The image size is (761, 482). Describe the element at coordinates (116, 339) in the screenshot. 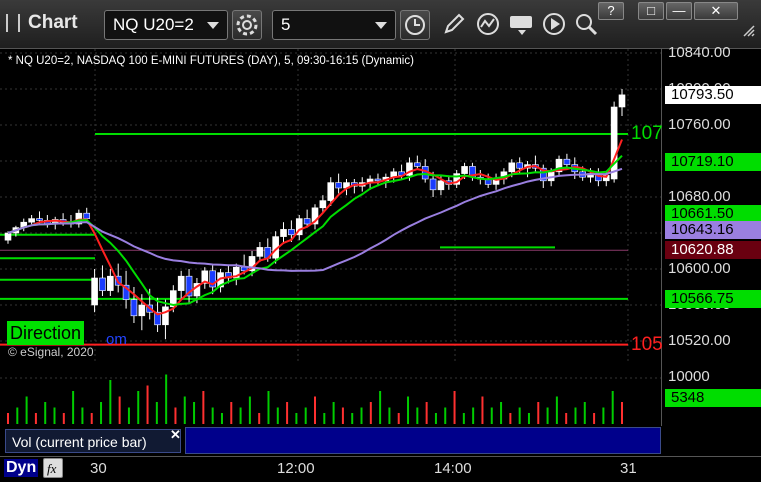

I see `om-text: om` at that location.